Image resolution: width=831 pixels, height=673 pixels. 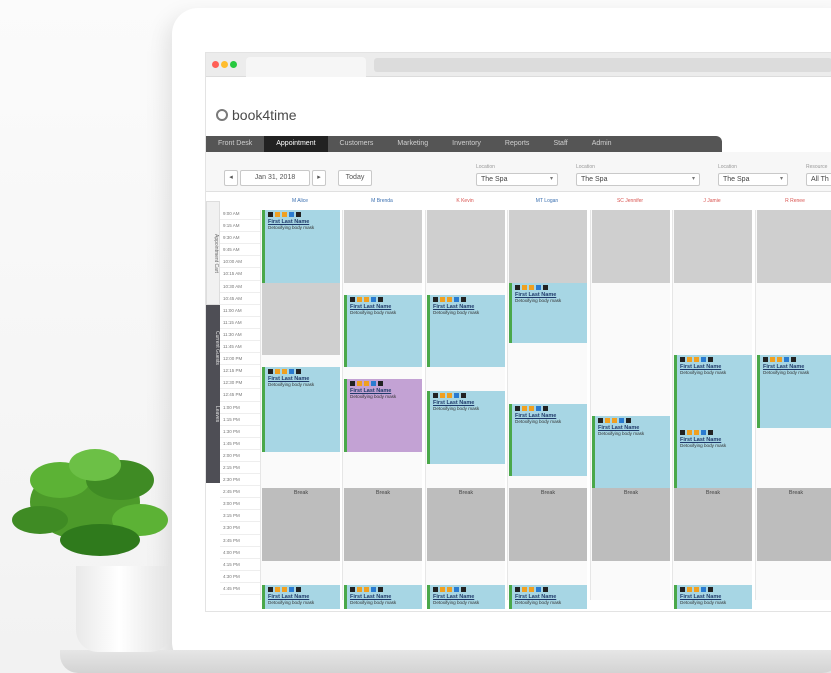 I want to click on appointment-cart-tab: Appointment Cart, so click(x=213, y=253).